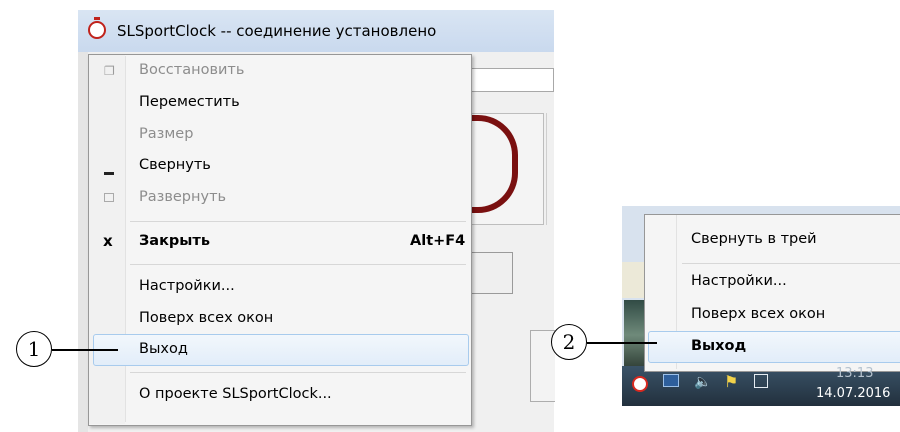 The height and width of the screenshot is (432, 900). I want to click on window-button, so click(489, 273).